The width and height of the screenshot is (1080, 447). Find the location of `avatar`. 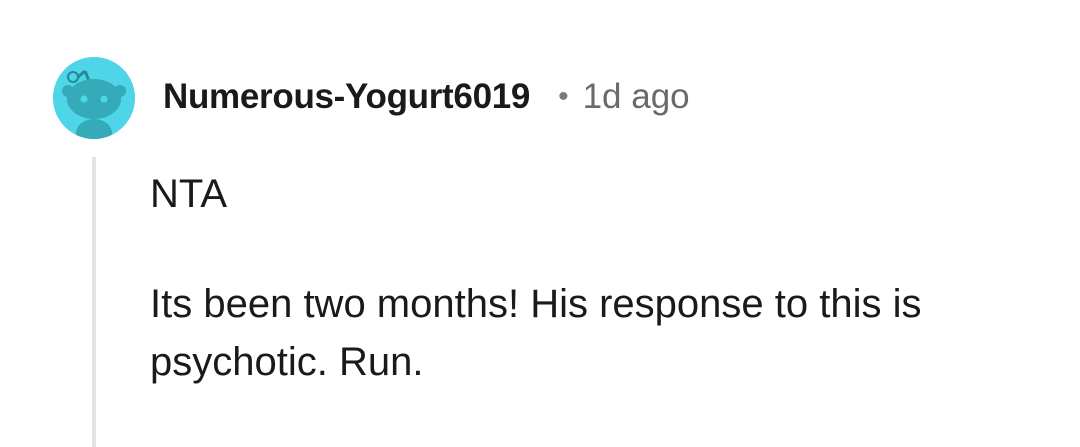

avatar is located at coordinates (94, 98).